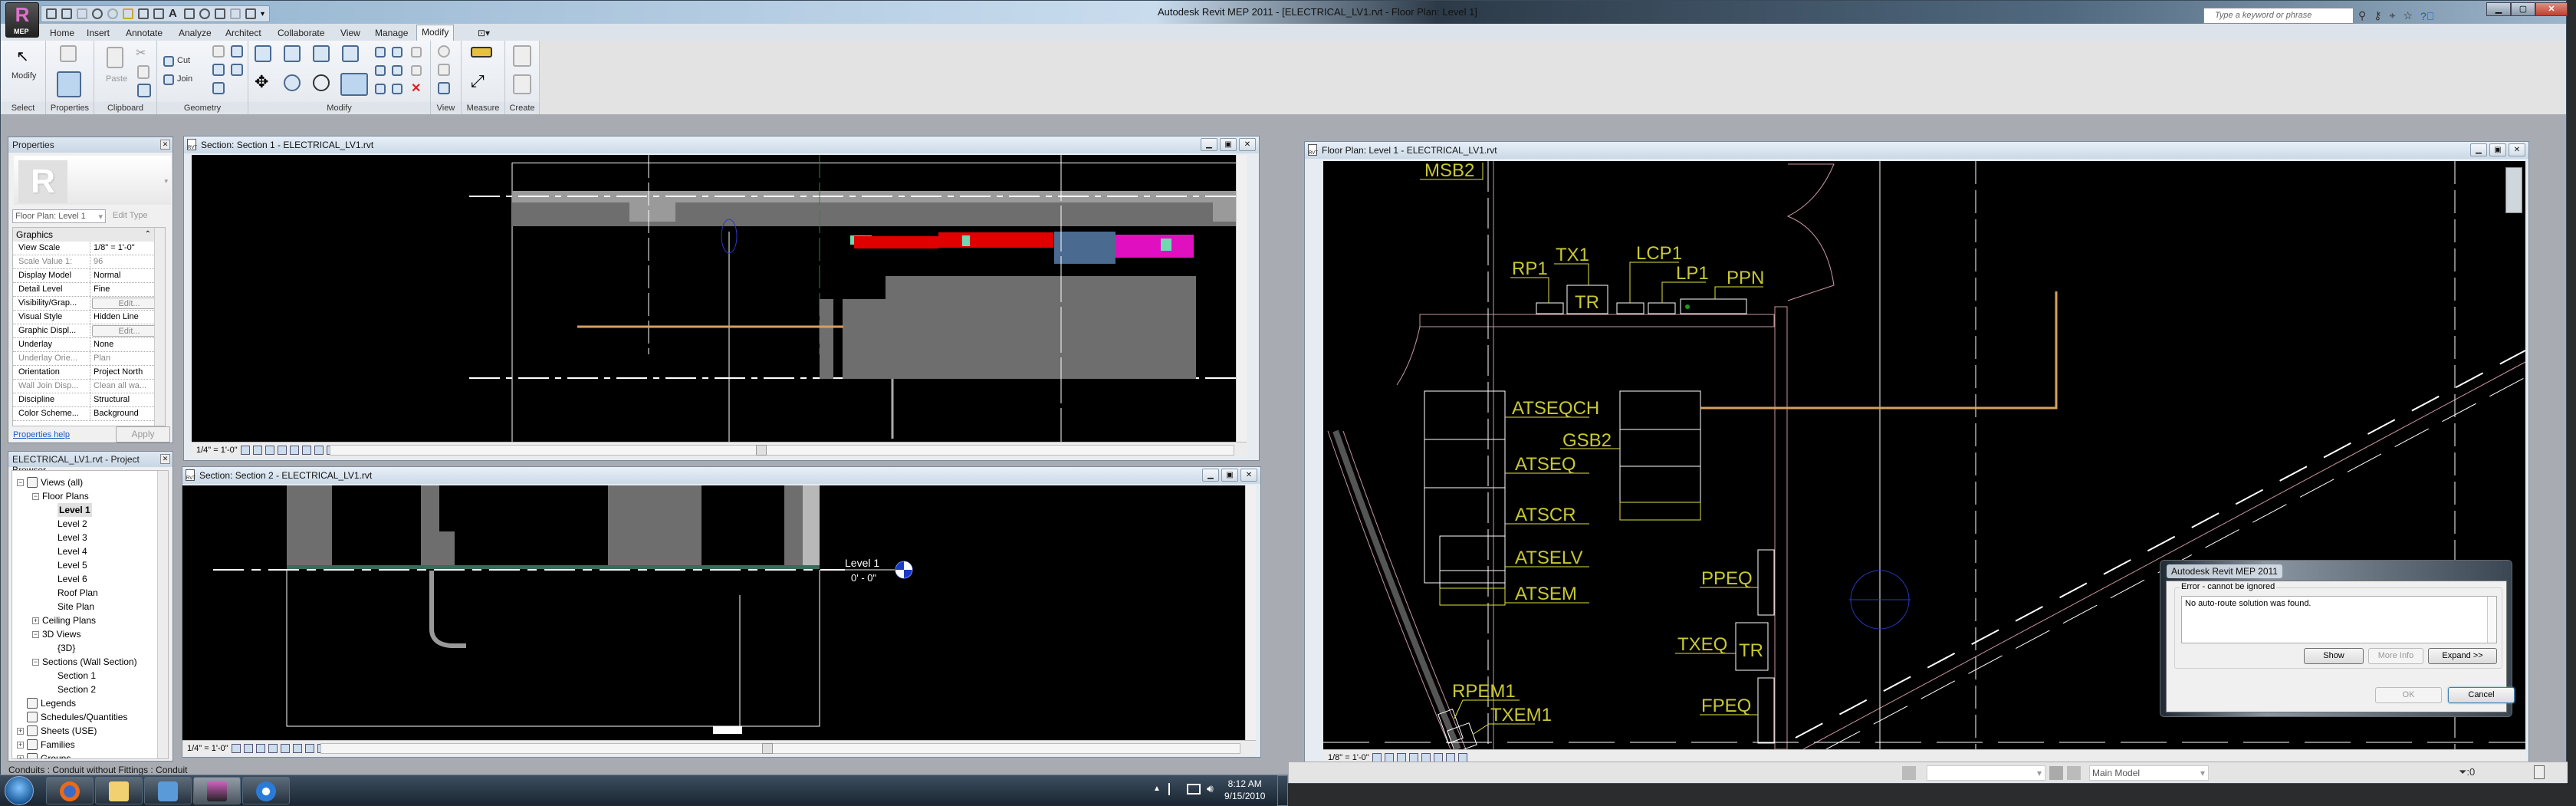  What do you see at coordinates (2514, 190) in the screenshot?
I see `navigation-bar` at bounding box center [2514, 190].